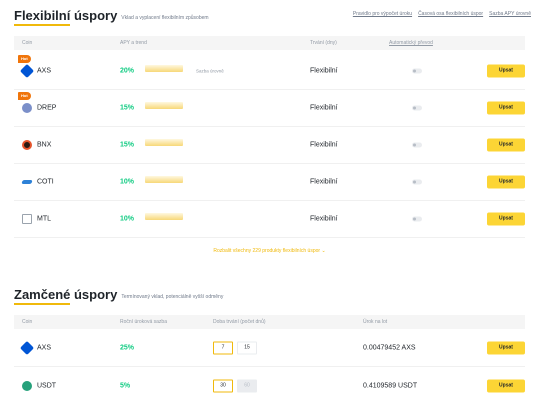 Image resolution: width=539 pixels, height=400 pixels. Describe the element at coordinates (210, 71) in the screenshot. I see `tier-rate-label: Sazba úrovně` at that location.